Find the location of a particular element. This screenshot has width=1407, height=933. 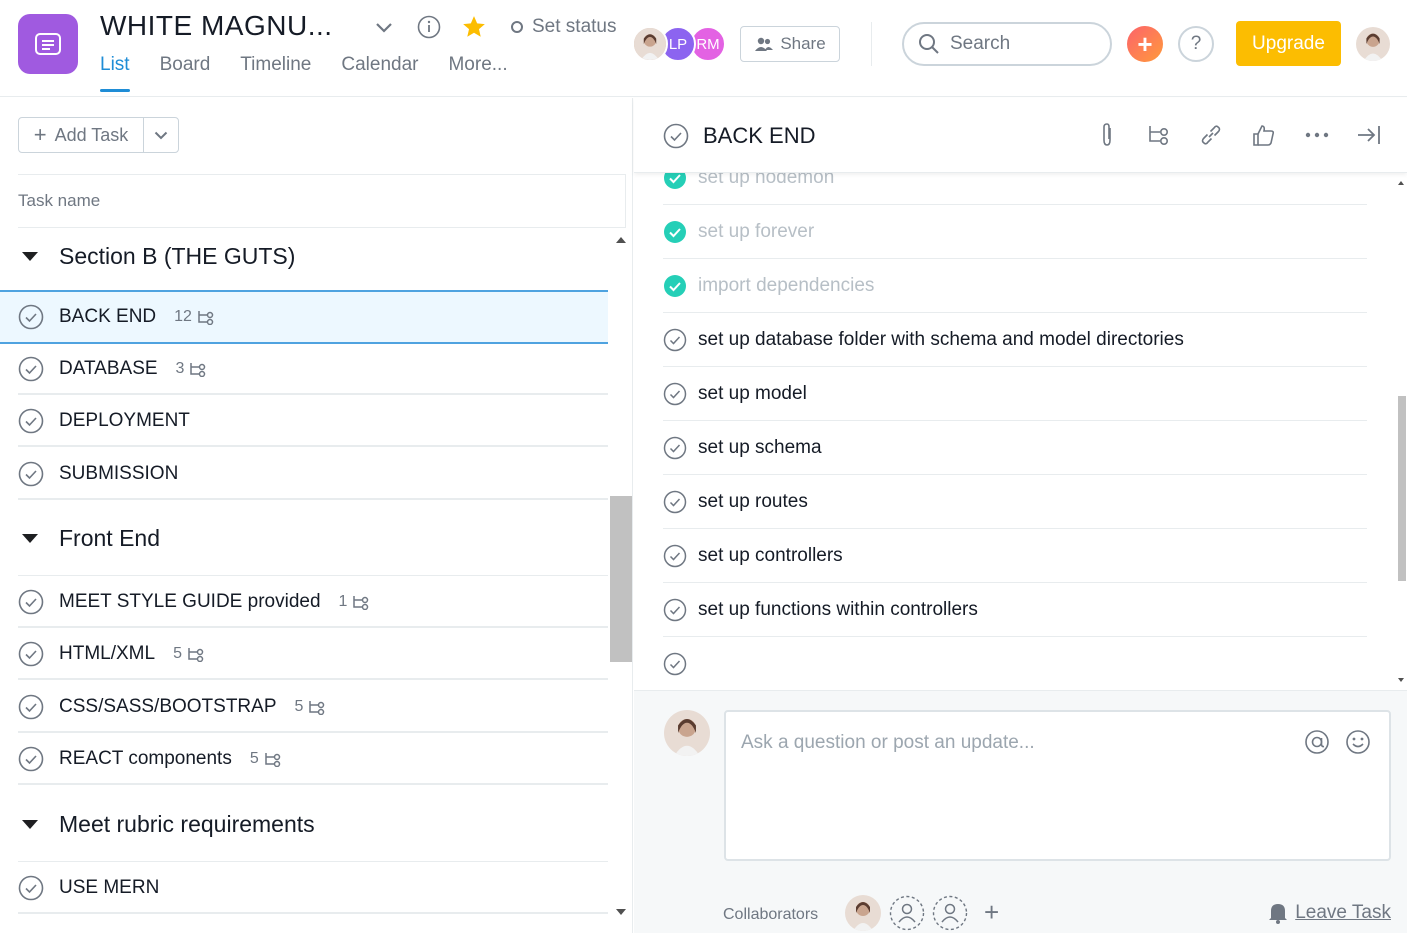

detail-title: BACK END is located at coordinates (759, 136).